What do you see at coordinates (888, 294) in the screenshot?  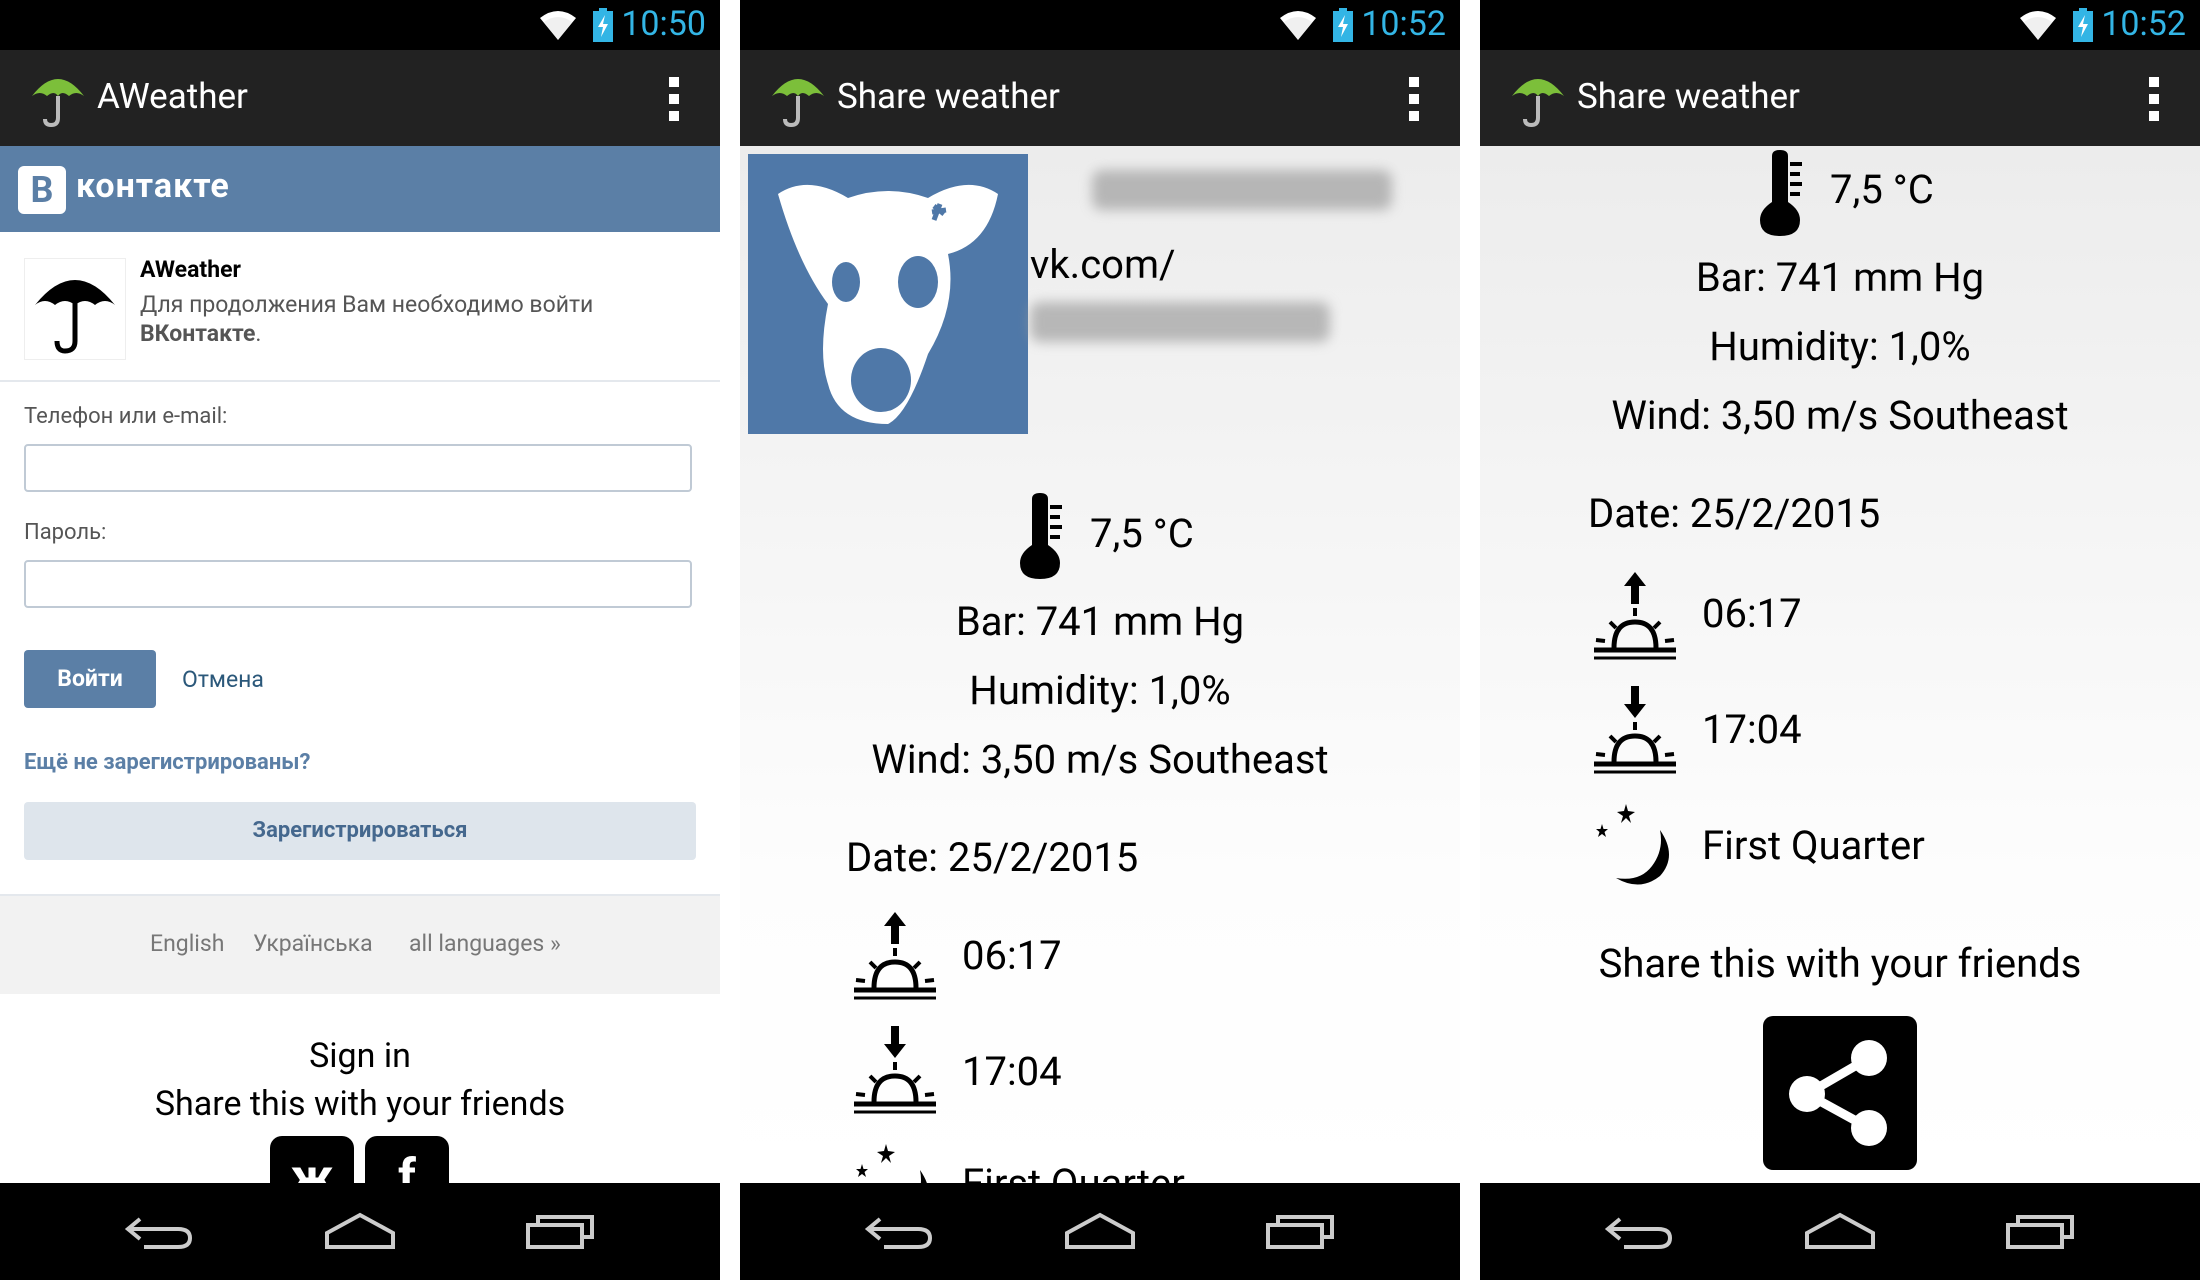 I see `vk-avatar-icon` at bounding box center [888, 294].